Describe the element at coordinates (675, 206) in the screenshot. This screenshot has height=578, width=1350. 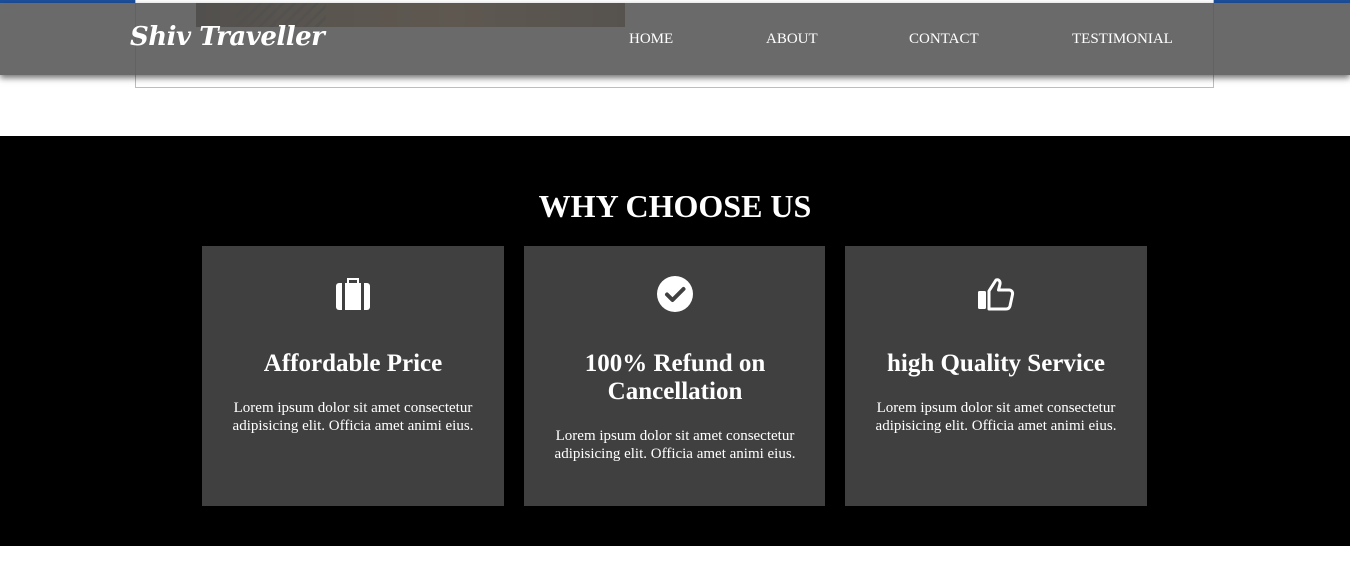
I see `section-title: WHY CHOOSE US` at that location.